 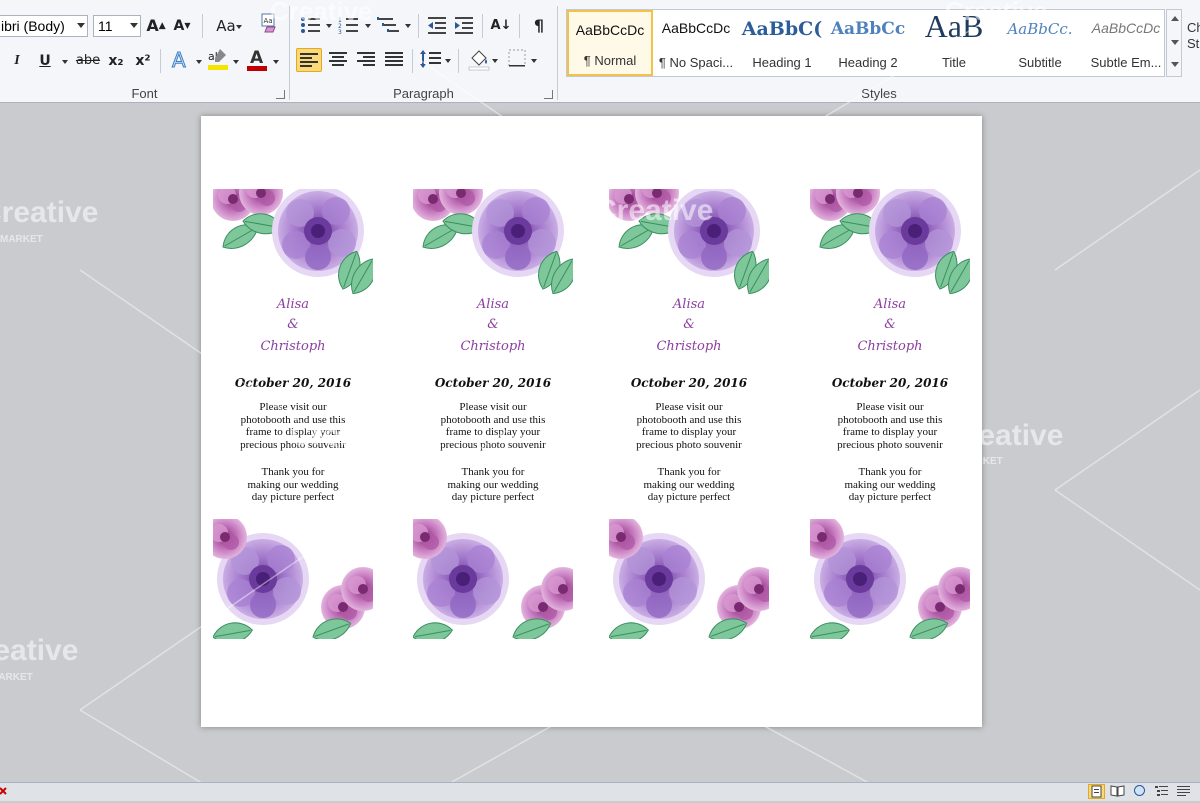 What do you see at coordinates (309, 60) in the screenshot?
I see `align-left-button` at bounding box center [309, 60].